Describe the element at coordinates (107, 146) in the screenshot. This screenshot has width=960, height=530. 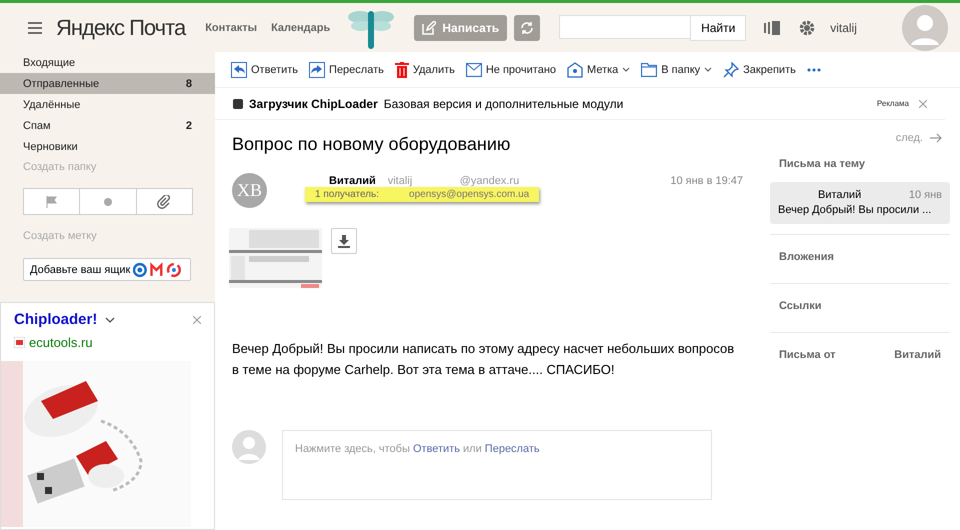
I see `folder-item: Черновики` at that location.